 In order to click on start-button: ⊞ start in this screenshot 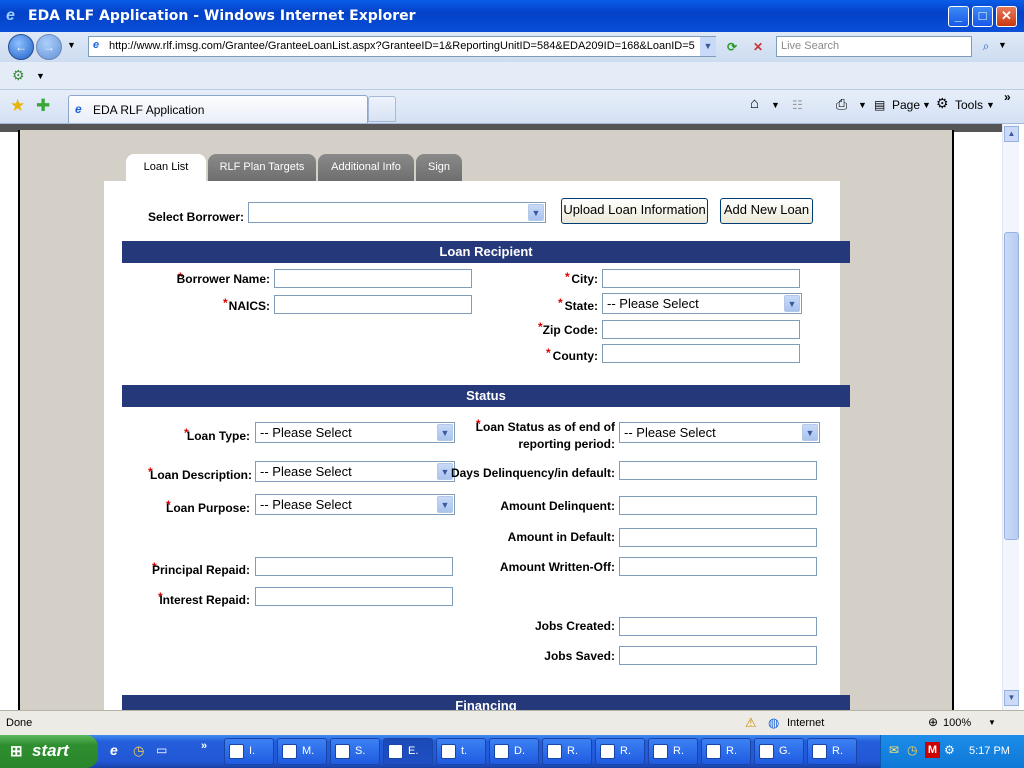, I will do `click(49, 751)`.